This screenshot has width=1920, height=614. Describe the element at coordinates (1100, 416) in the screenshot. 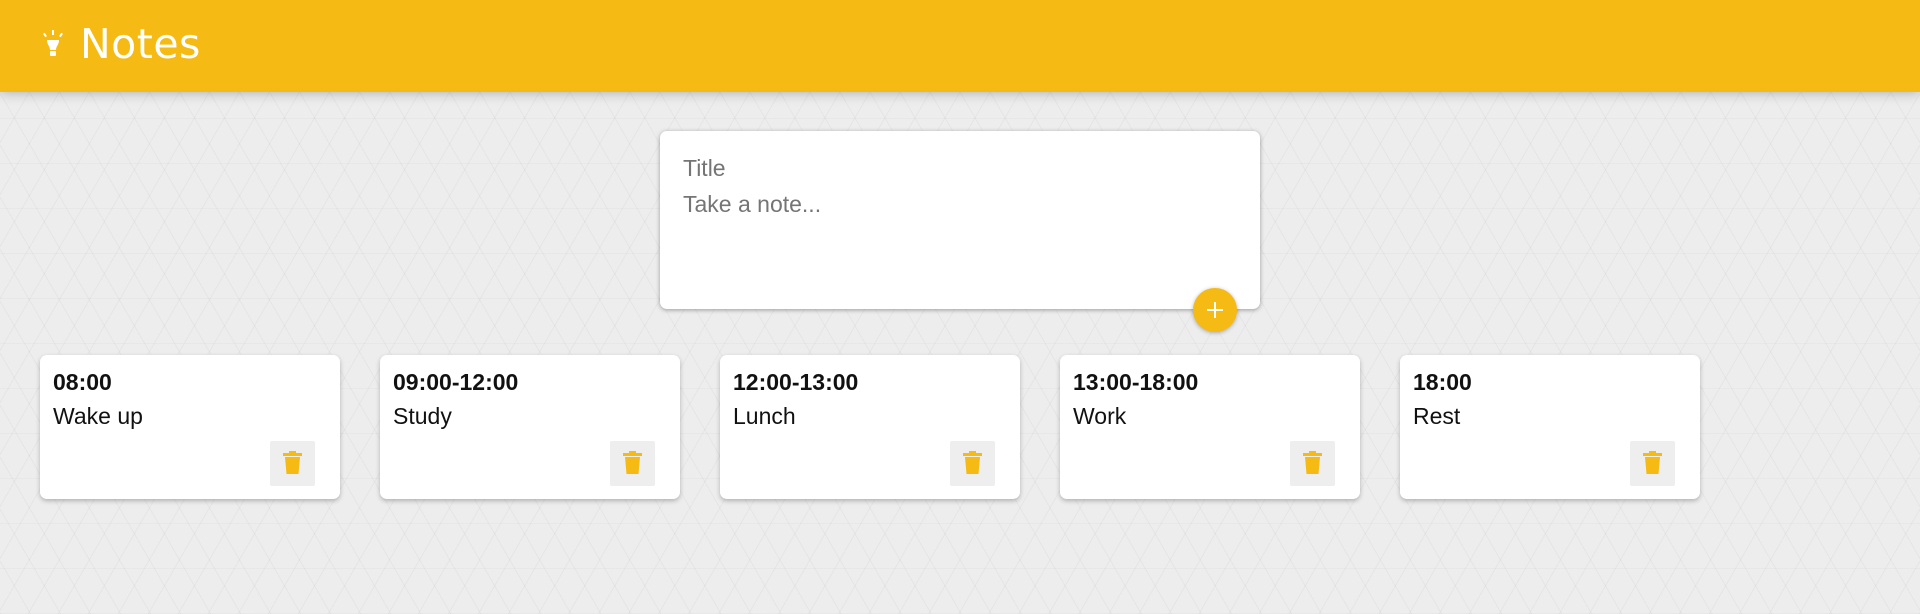

I see `note-content: Work` at that location.